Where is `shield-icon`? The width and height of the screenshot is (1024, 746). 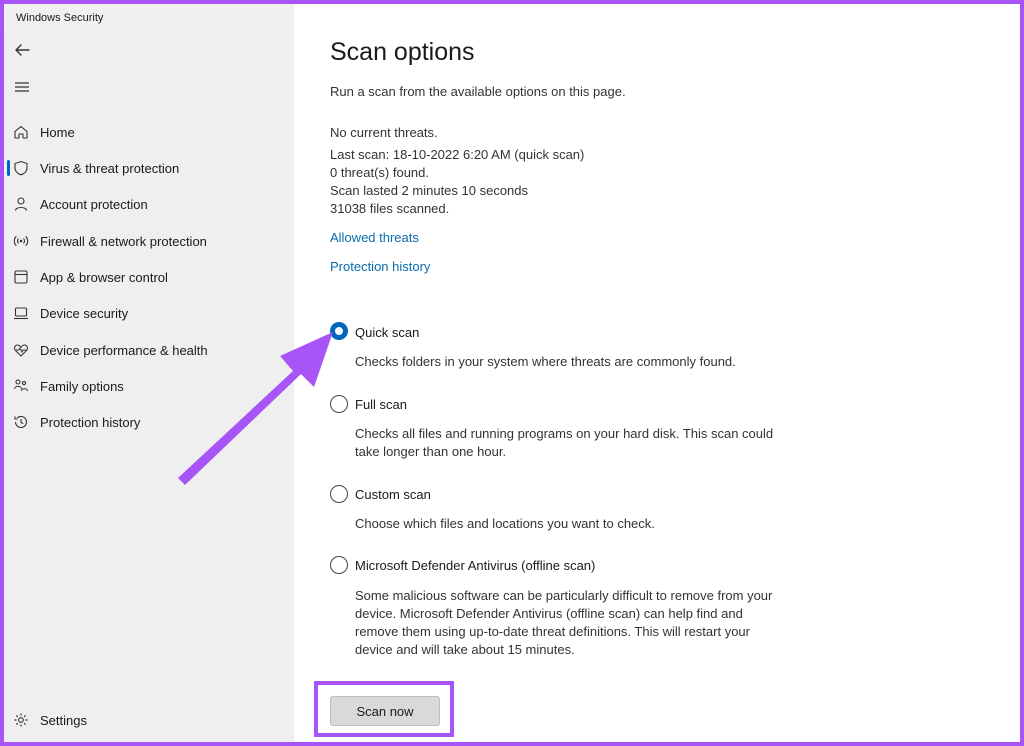 shield-icon is located at coordinates (21, 168).